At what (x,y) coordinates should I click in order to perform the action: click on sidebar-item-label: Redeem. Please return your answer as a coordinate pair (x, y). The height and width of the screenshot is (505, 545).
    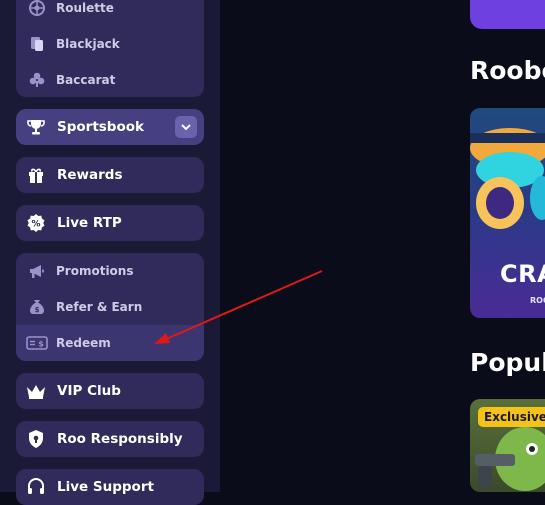
    Looking at the image, I should click on (83, 343).